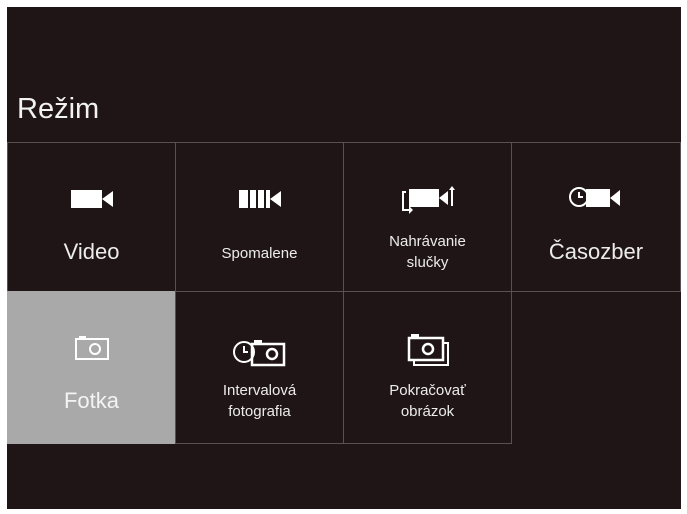  What do you see at coordinates (91, 367) in the screenshot?
I see `mode-tile-photo: Fotka` at bounding box center [91, 367].